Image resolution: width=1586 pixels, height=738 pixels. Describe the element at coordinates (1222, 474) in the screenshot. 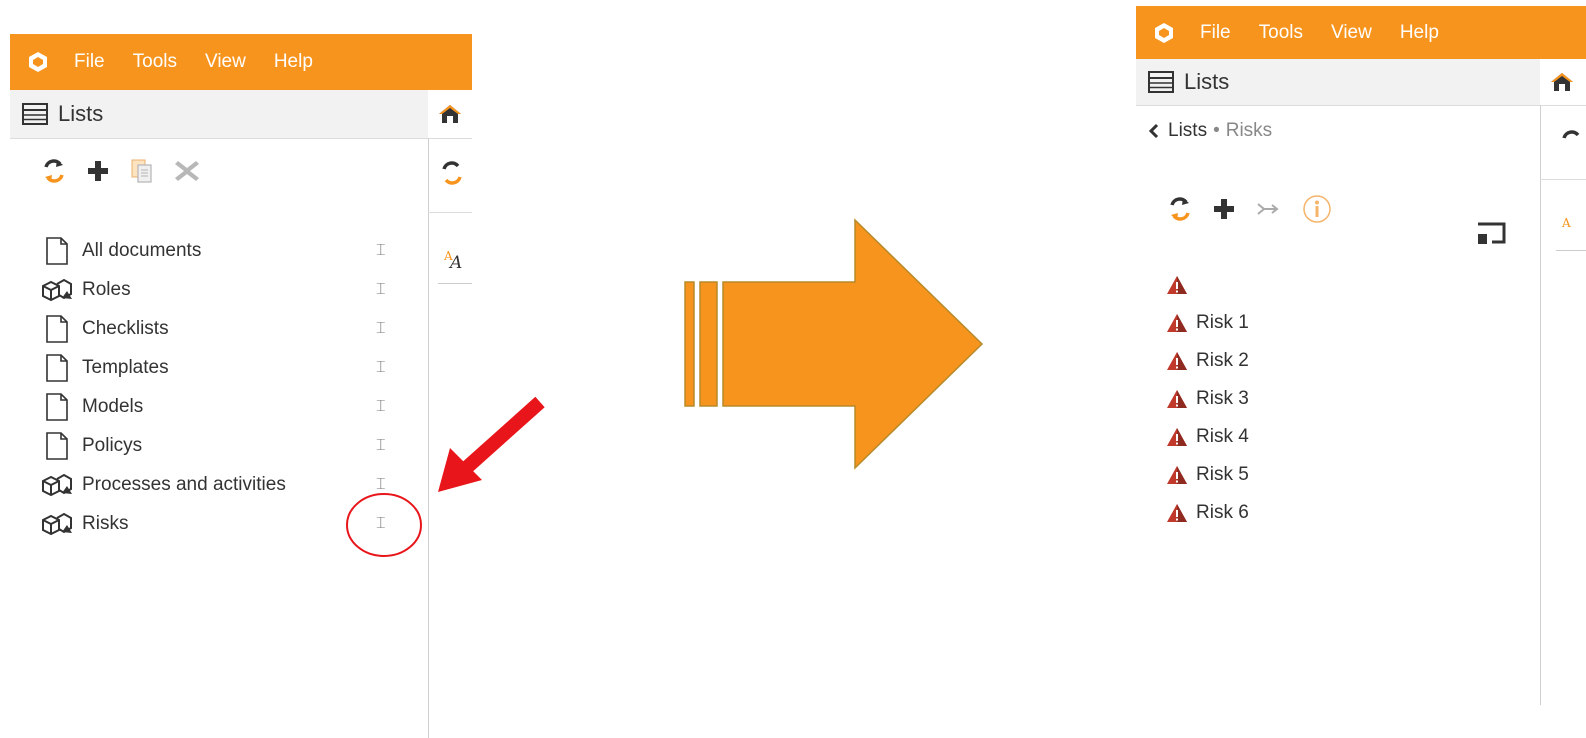

I see `list-item-label: Risk 5` at that location.